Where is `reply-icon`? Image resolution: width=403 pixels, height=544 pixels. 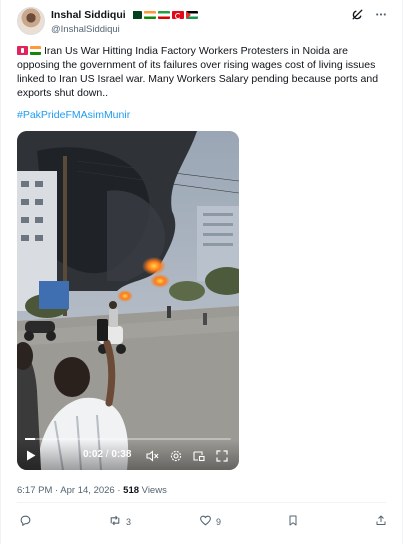 reply-icon is located at coordinates (25, 522).